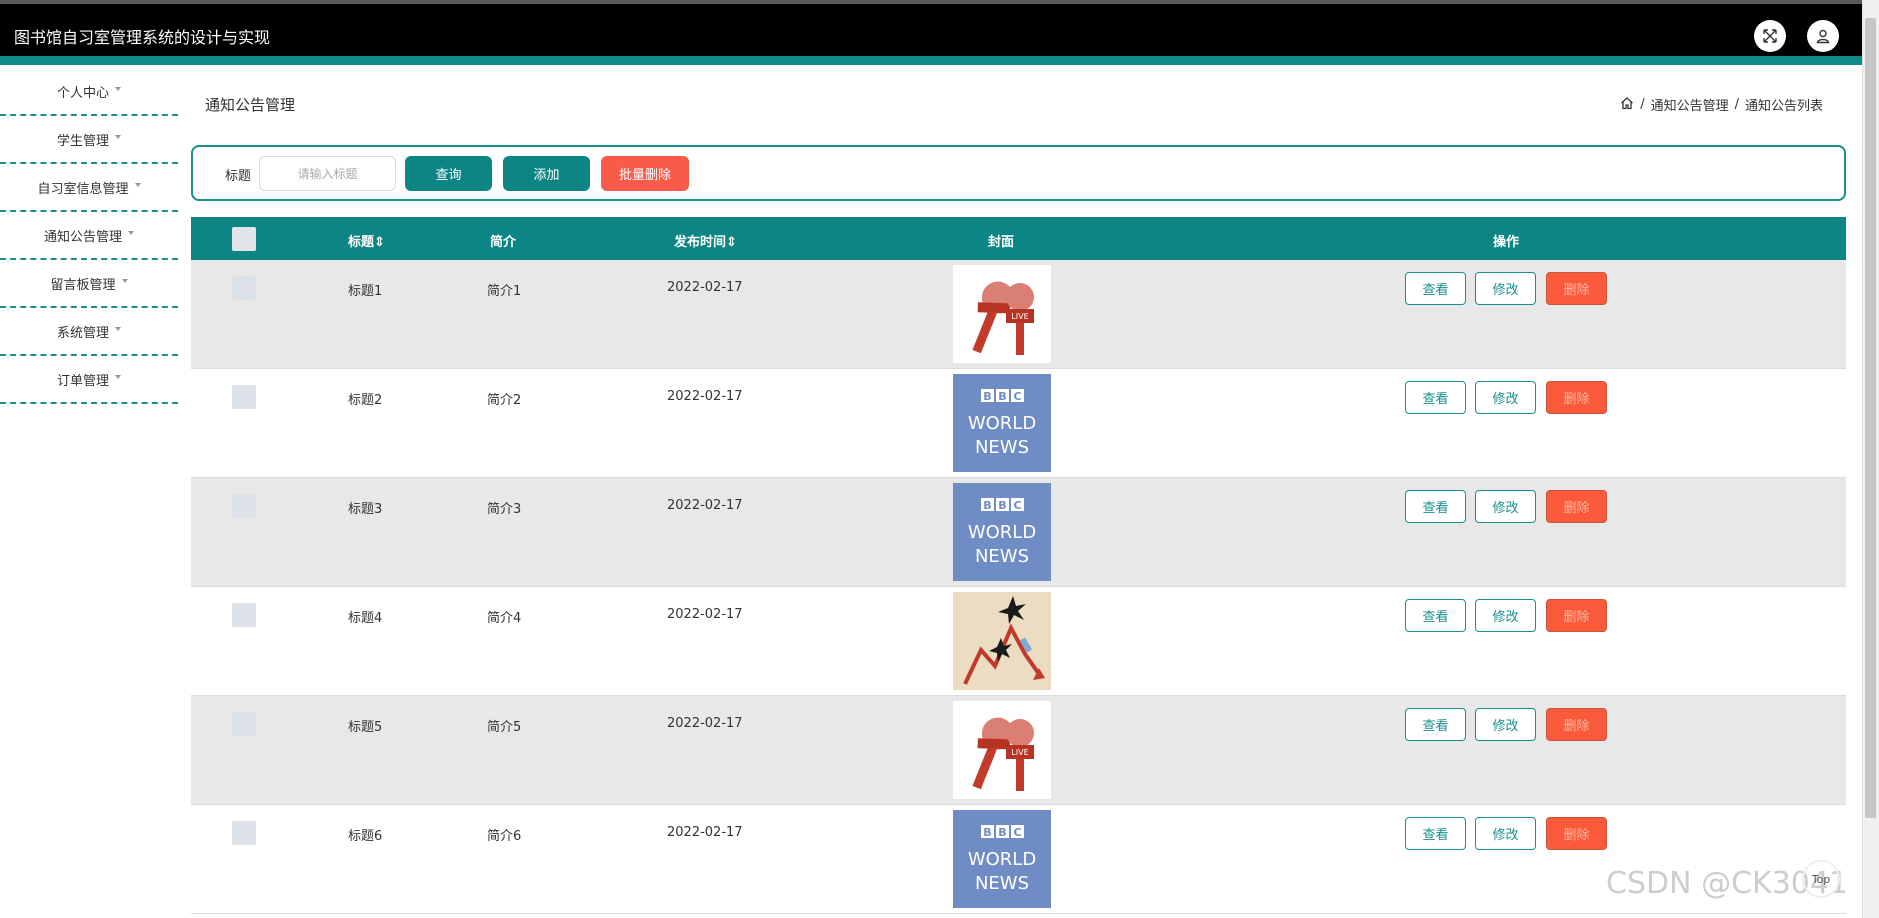 This screenshot has width=1879, height=918. I want to click on back-to-top-button: Top, so click(1821, 879).